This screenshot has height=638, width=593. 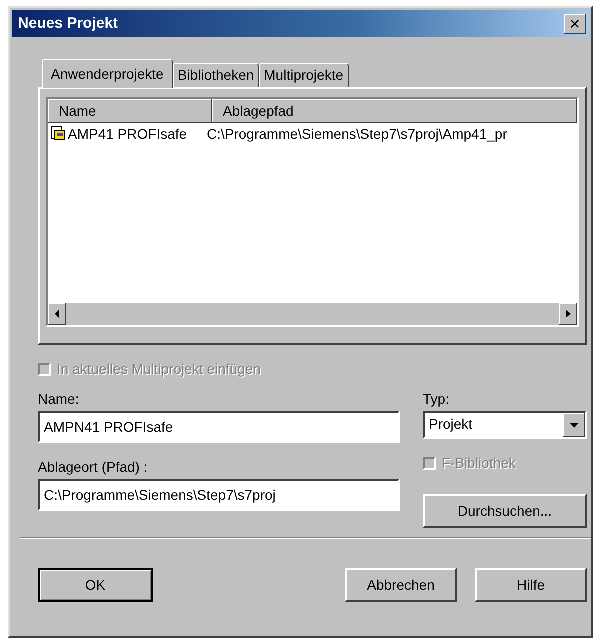 I want to click on checkbox-label: F-Bibliothek, so click(x=479, y=463).